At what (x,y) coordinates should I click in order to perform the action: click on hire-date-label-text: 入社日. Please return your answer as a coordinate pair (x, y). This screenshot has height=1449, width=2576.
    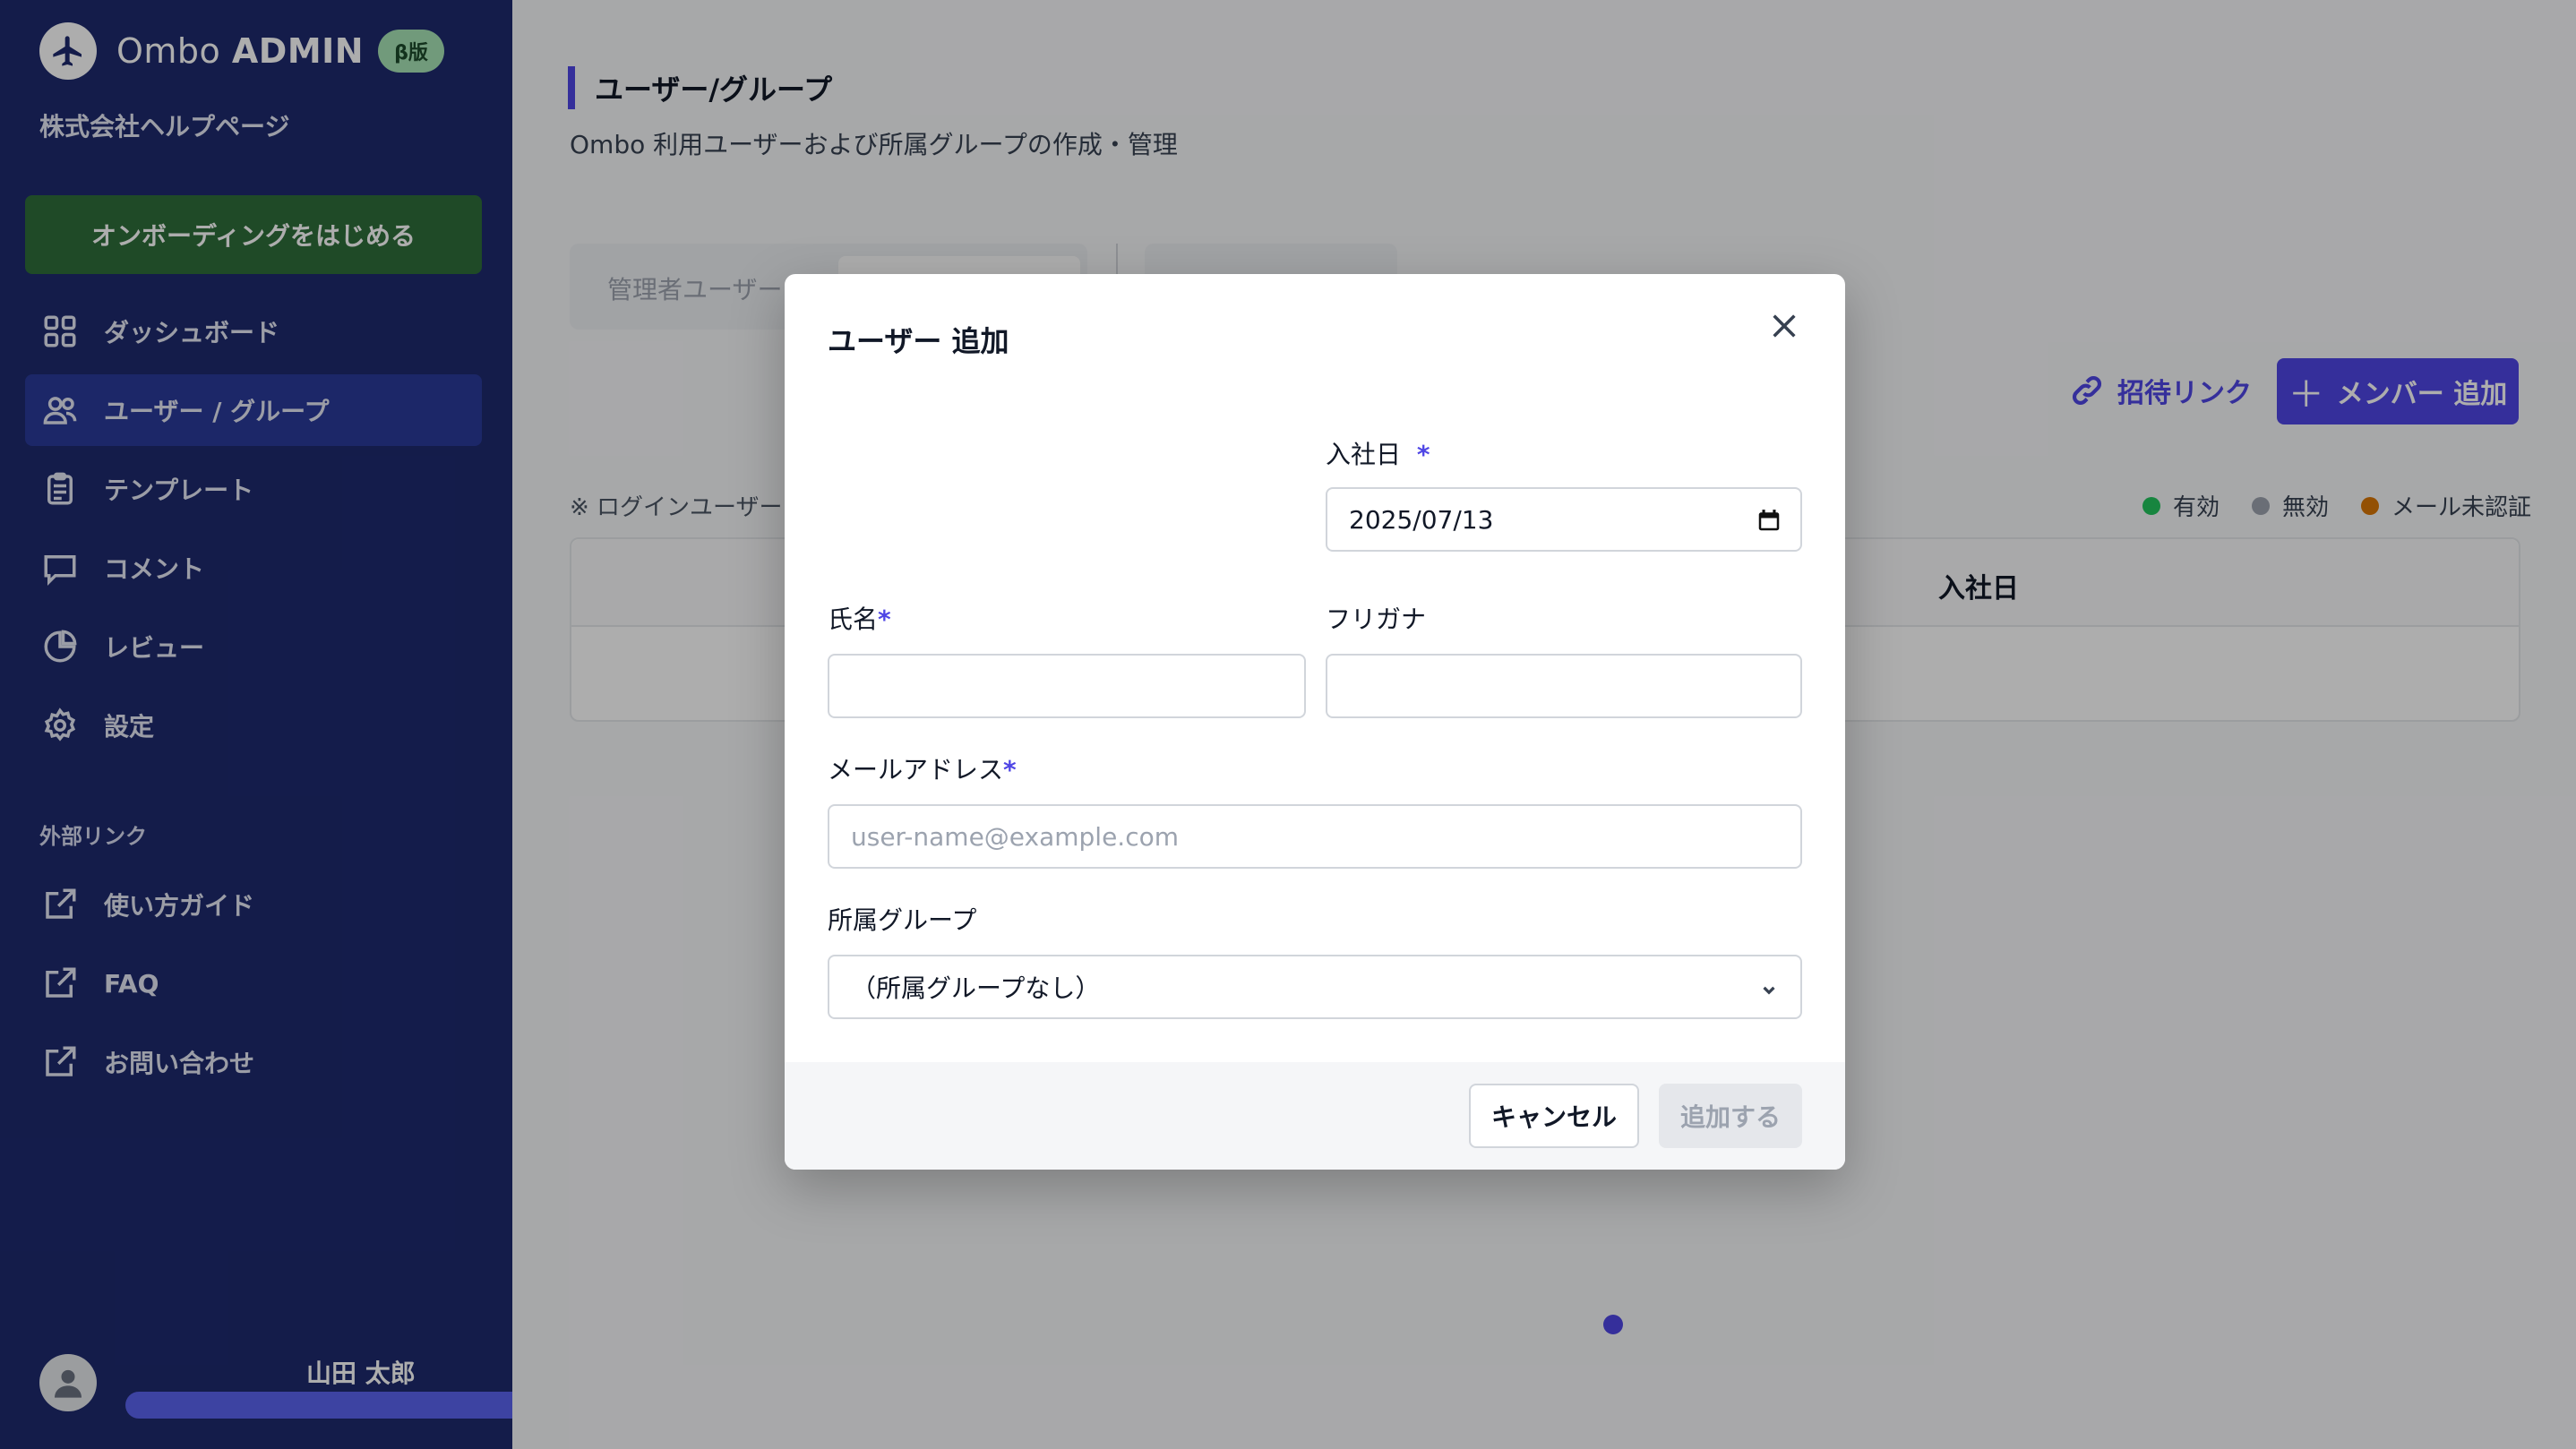
    Looking at the image, I should click on (1364, 454).